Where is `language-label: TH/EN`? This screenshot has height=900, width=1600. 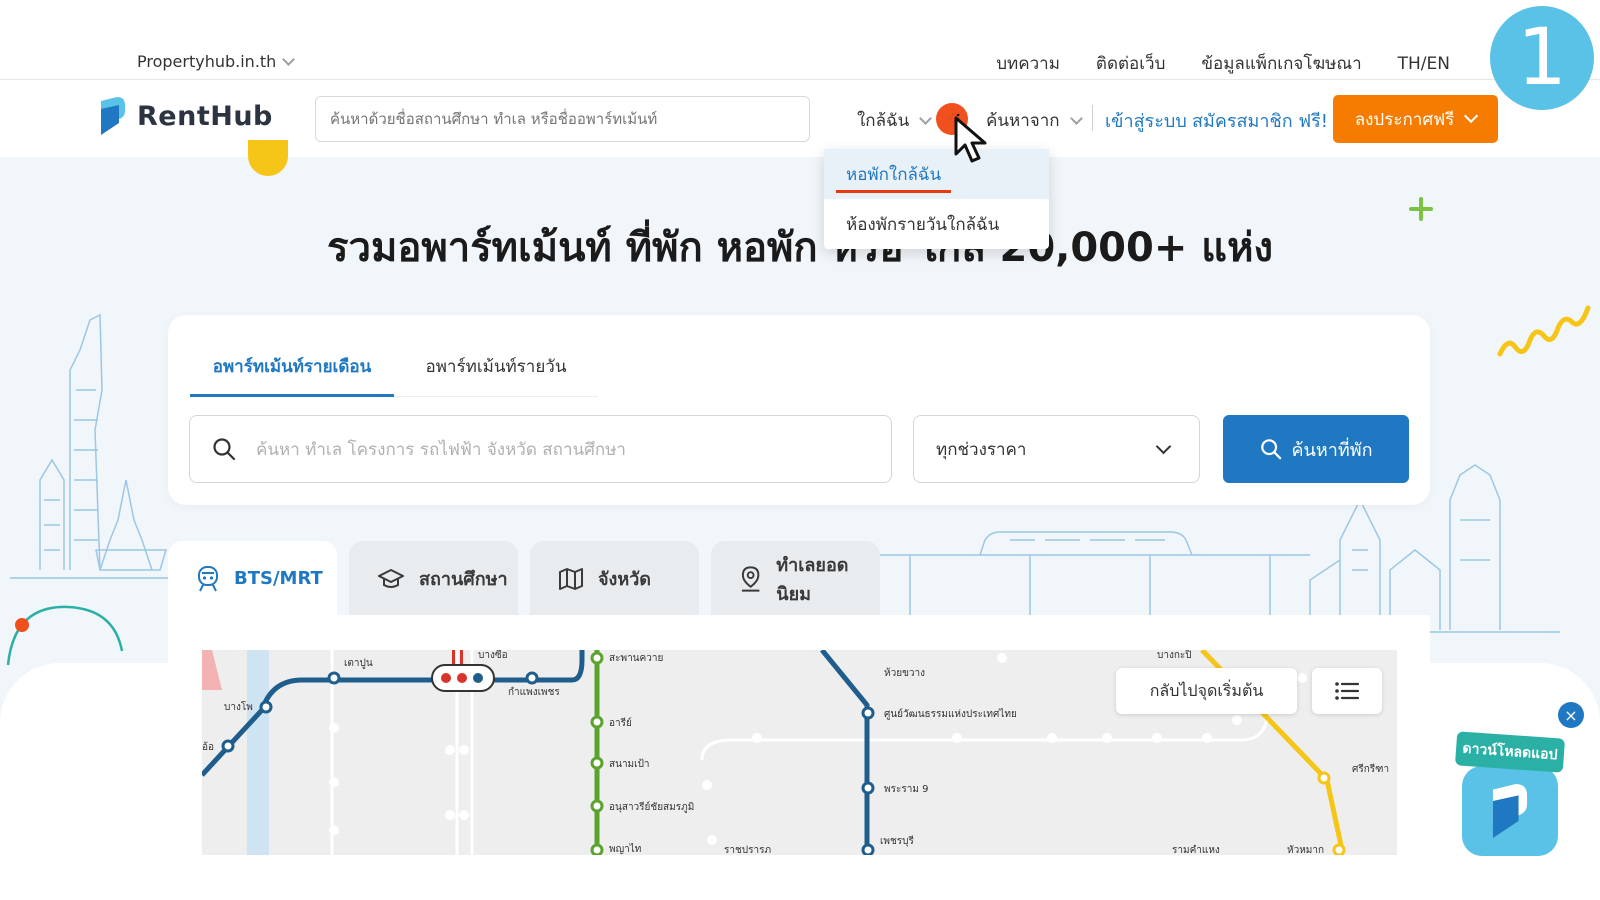 language-label: TH/EN is located at coordinates (1423, 63).